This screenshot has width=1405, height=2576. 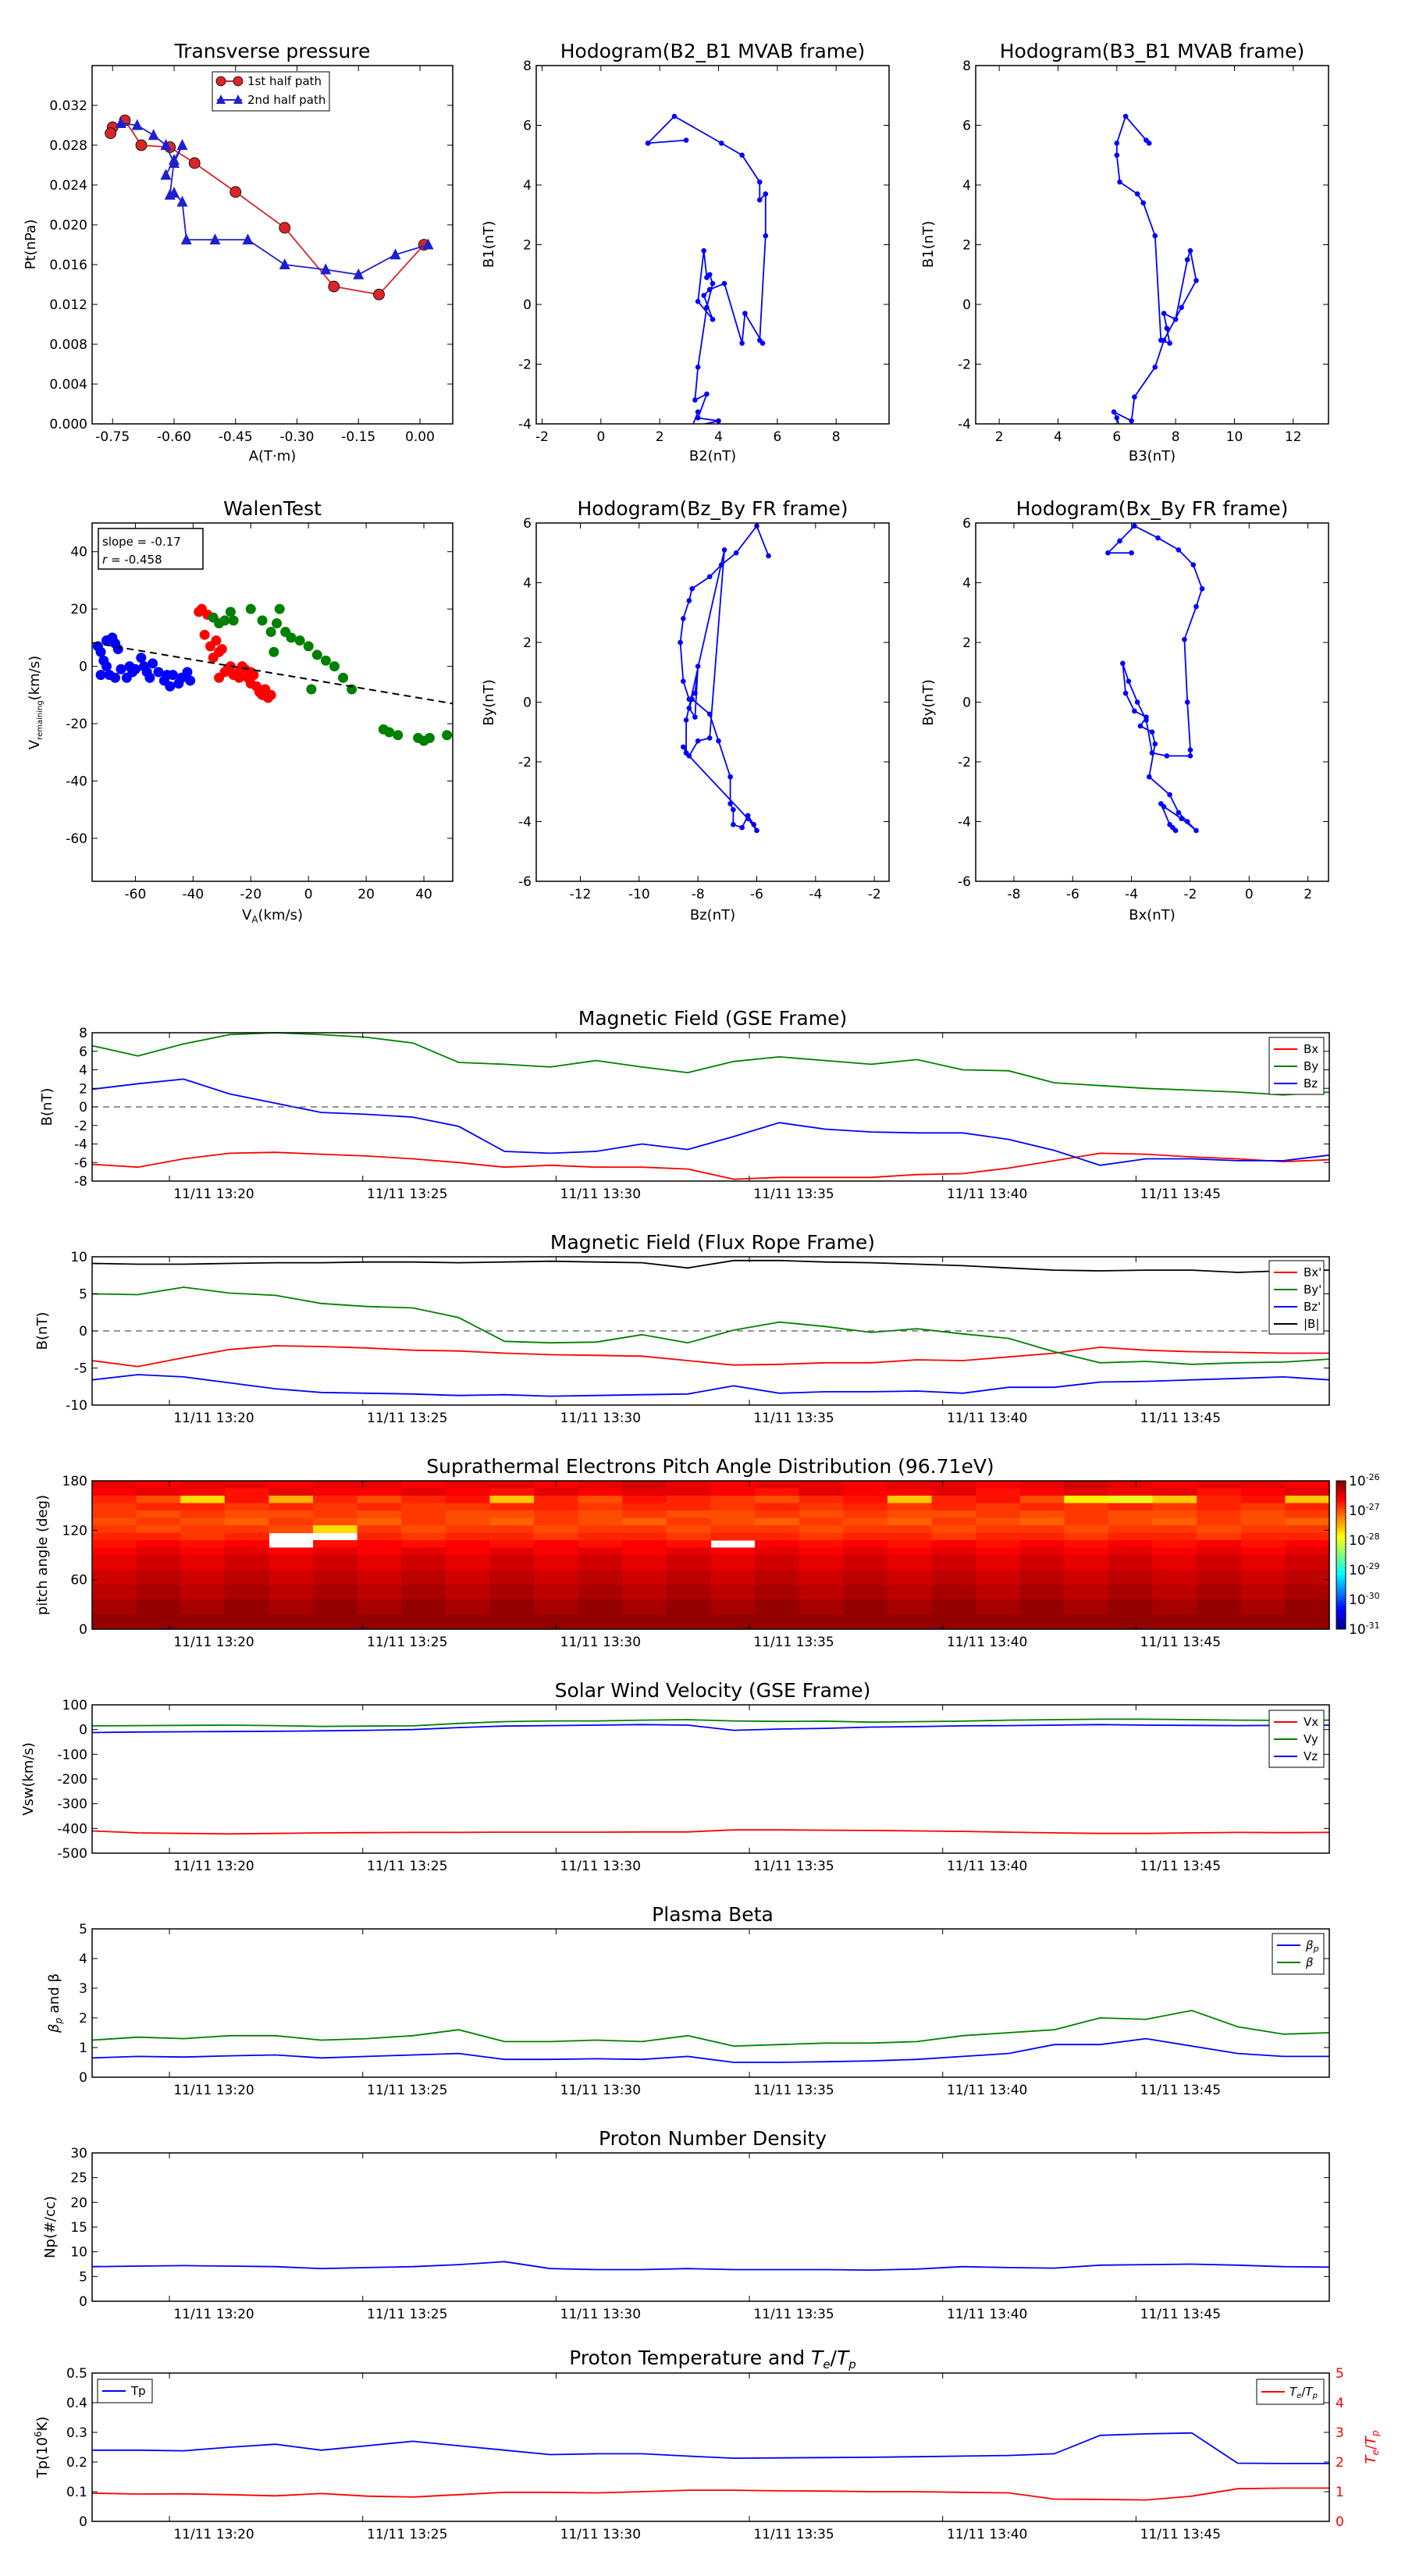 What do you see at coordinates (793, 1642) in the screenshot?
I see `x-tick-label: 11/11 13:35` at bounding box center [793, 1642].